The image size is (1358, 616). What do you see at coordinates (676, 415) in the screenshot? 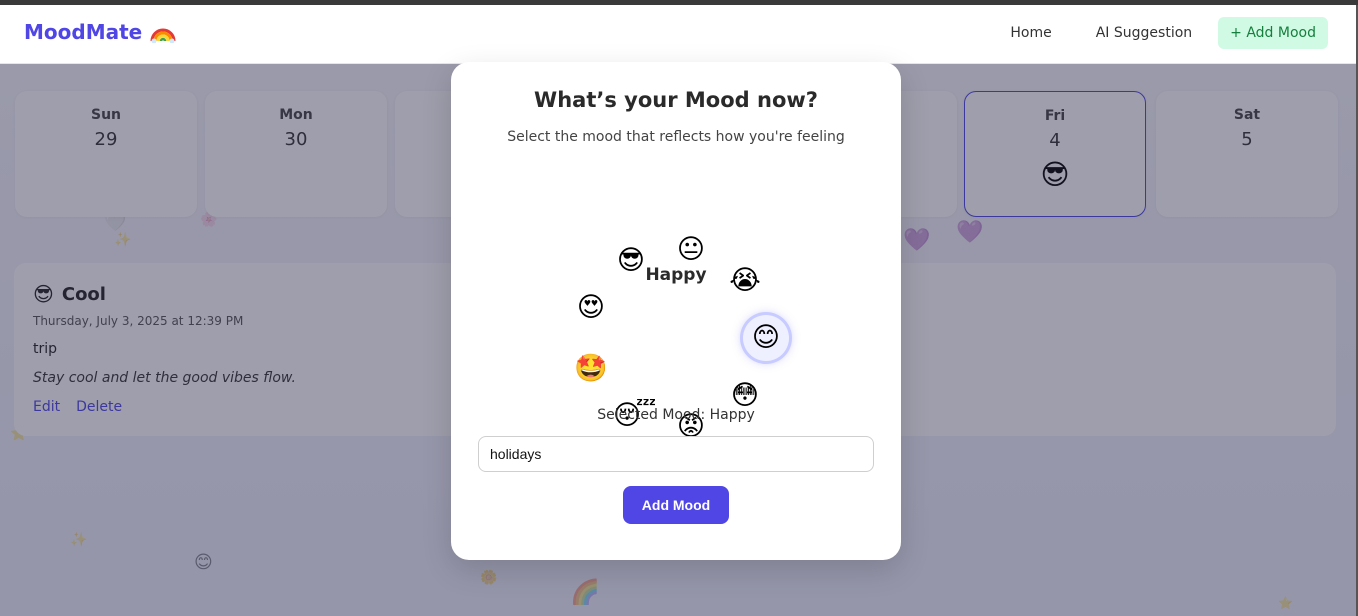
I see `selected-mood-label: Selected Mood: Happy` at bounding box center [676, 415].